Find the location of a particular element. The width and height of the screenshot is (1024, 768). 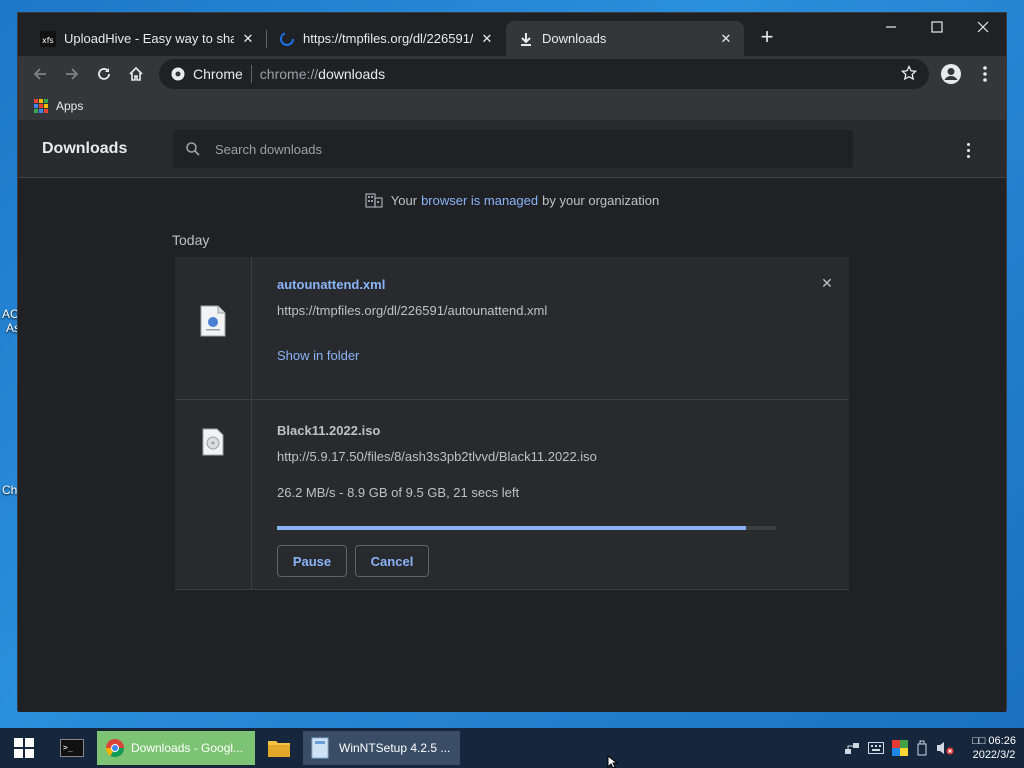

download-icon is located at coordinates (526, 39).